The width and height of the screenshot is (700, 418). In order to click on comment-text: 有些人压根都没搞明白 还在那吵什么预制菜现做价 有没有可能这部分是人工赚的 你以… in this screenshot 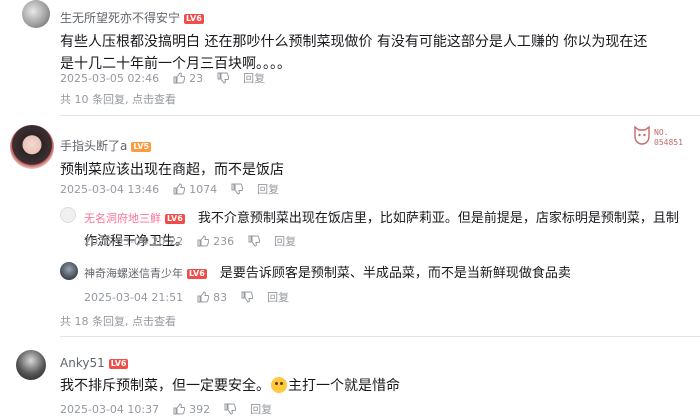, I will do `click(354, 53)`.